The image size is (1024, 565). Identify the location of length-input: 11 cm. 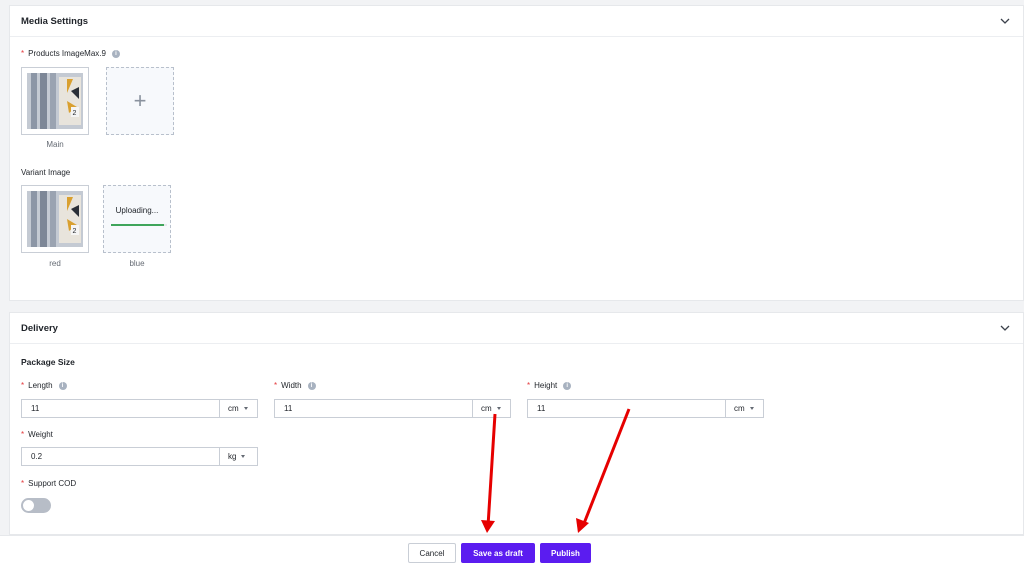
(139, 408).